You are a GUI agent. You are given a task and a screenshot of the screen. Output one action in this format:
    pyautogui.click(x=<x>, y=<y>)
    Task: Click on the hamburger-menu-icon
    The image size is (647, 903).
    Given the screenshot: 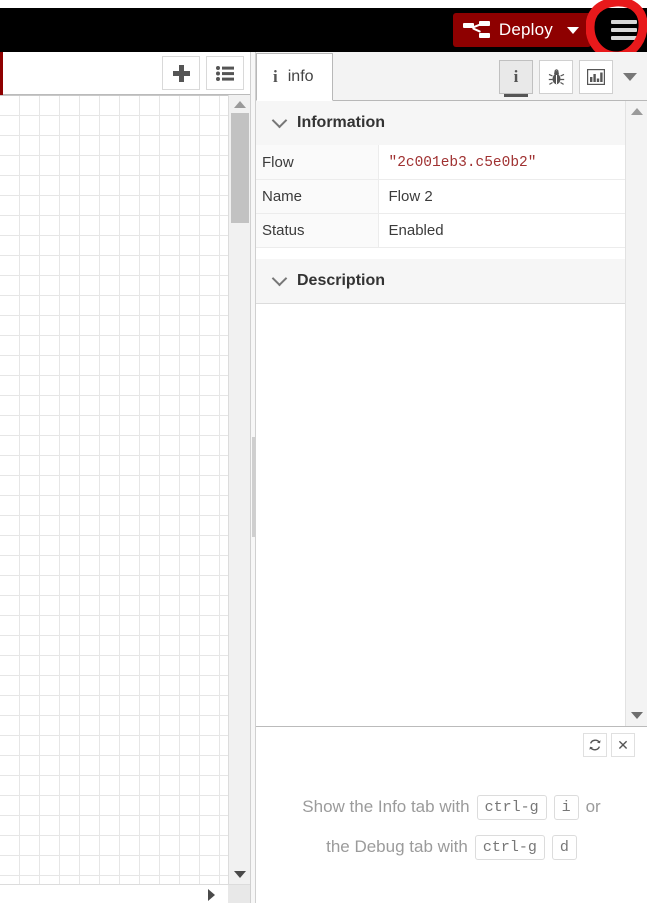 What is the action you would take?
    pyautogui.click(x=624, y=30)
    